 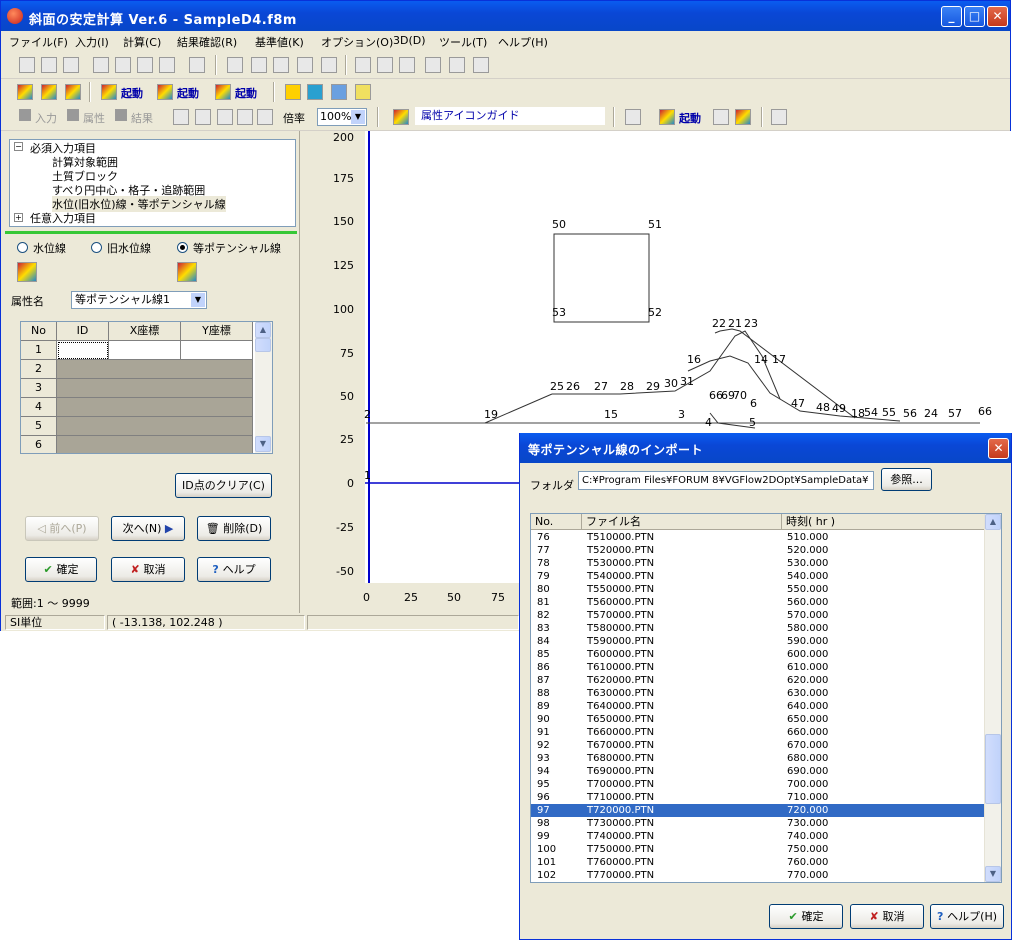 I want to click on house-icon, so click(x=329, y=65).